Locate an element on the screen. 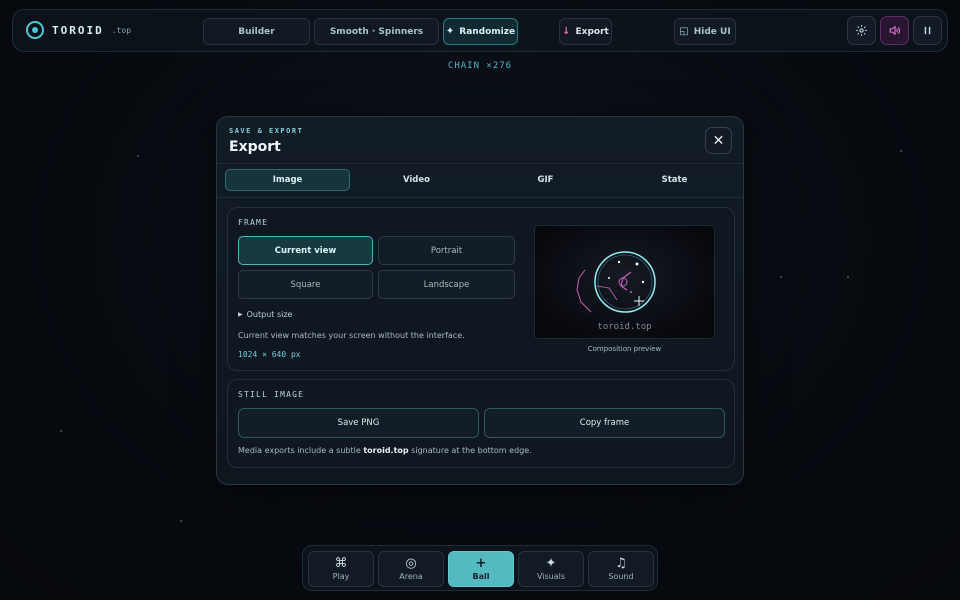 This screenshot has width=960, height=600. target-icon: ◎ is located at coordinates (411, 563).